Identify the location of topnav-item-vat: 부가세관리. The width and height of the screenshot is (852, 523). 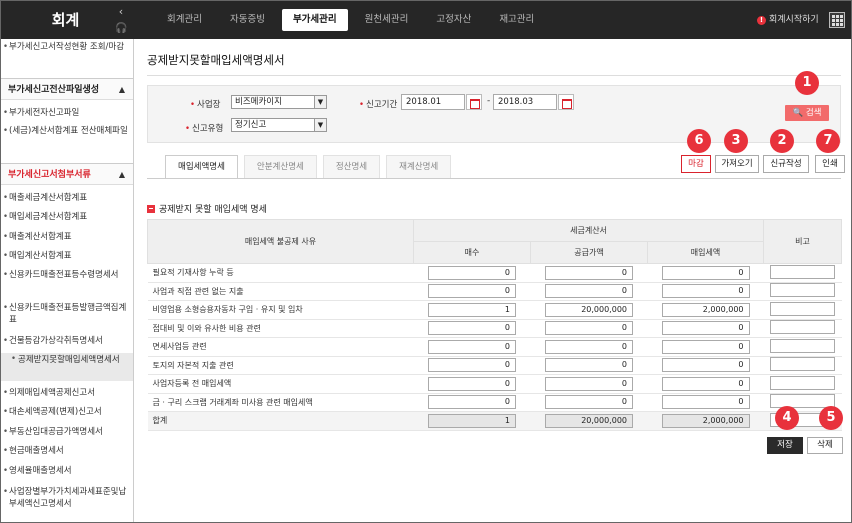
(314, 20).